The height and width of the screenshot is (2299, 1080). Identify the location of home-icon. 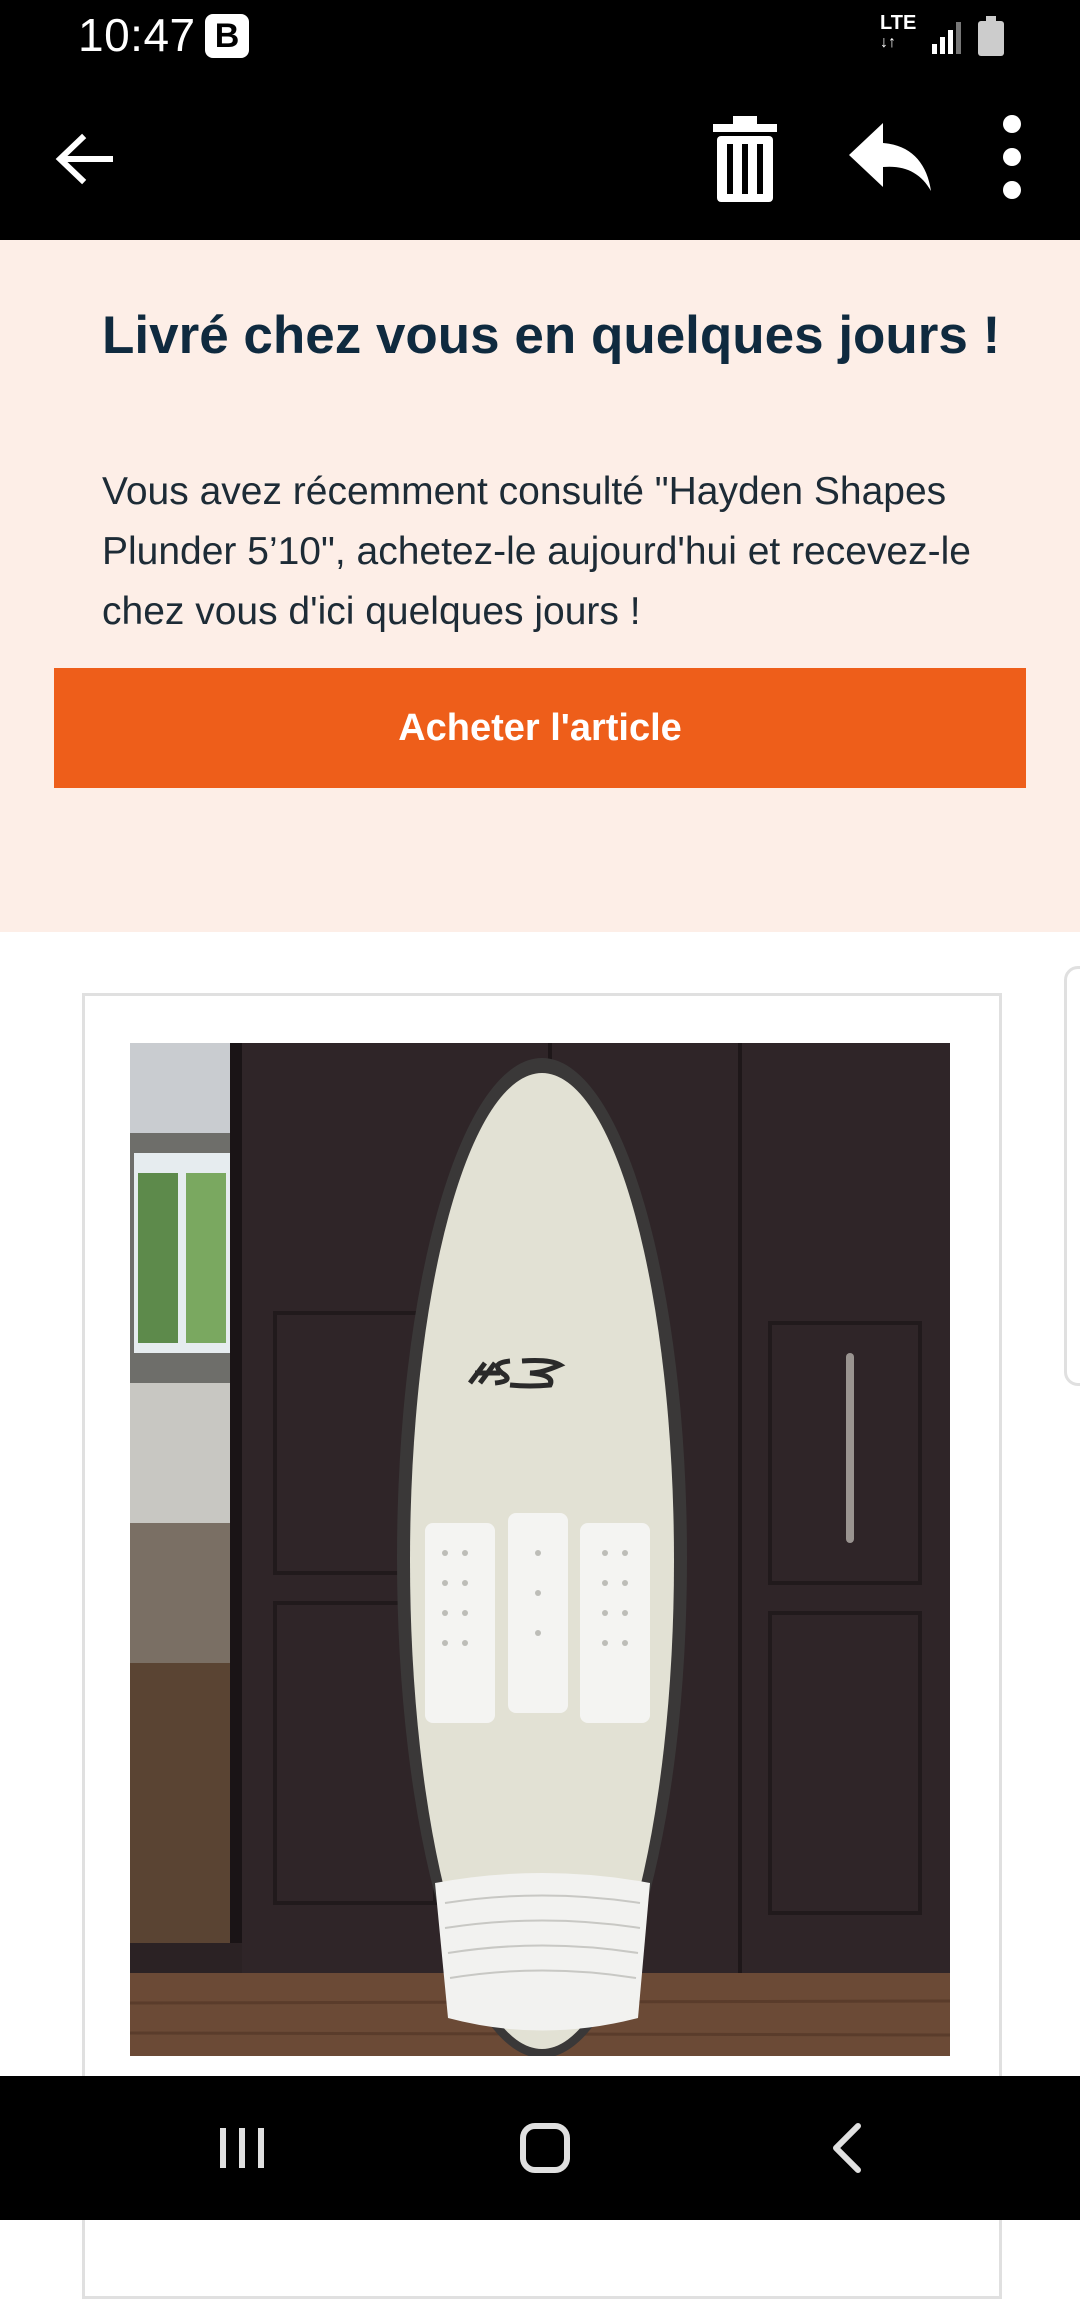
(545, 2148).